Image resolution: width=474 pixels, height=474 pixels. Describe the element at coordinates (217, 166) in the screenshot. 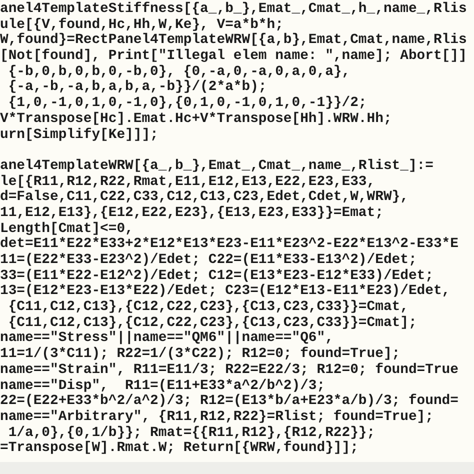

I see `code-line: anel4TemplateWRW[{a_,b_},Emat_,Cmat_,name_,Rlist_]:=` at that location.